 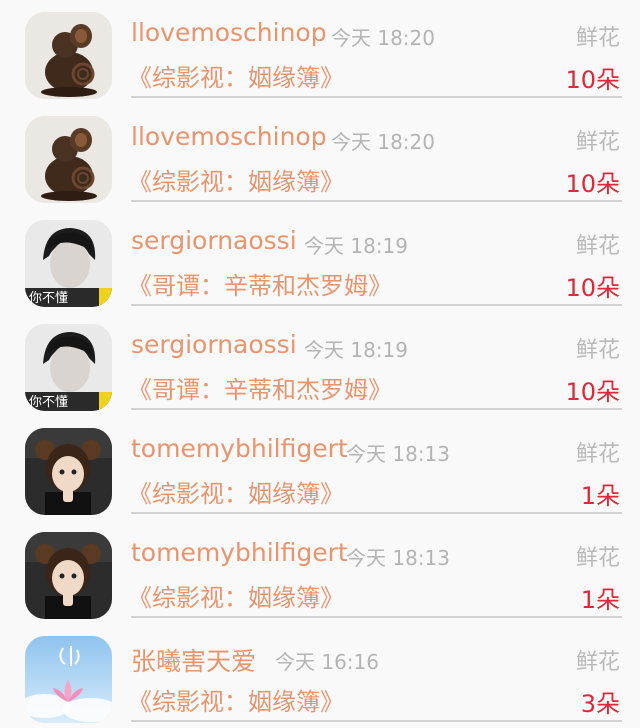 I want to click on gift-count: 3朵, so click(x=600, y=704).